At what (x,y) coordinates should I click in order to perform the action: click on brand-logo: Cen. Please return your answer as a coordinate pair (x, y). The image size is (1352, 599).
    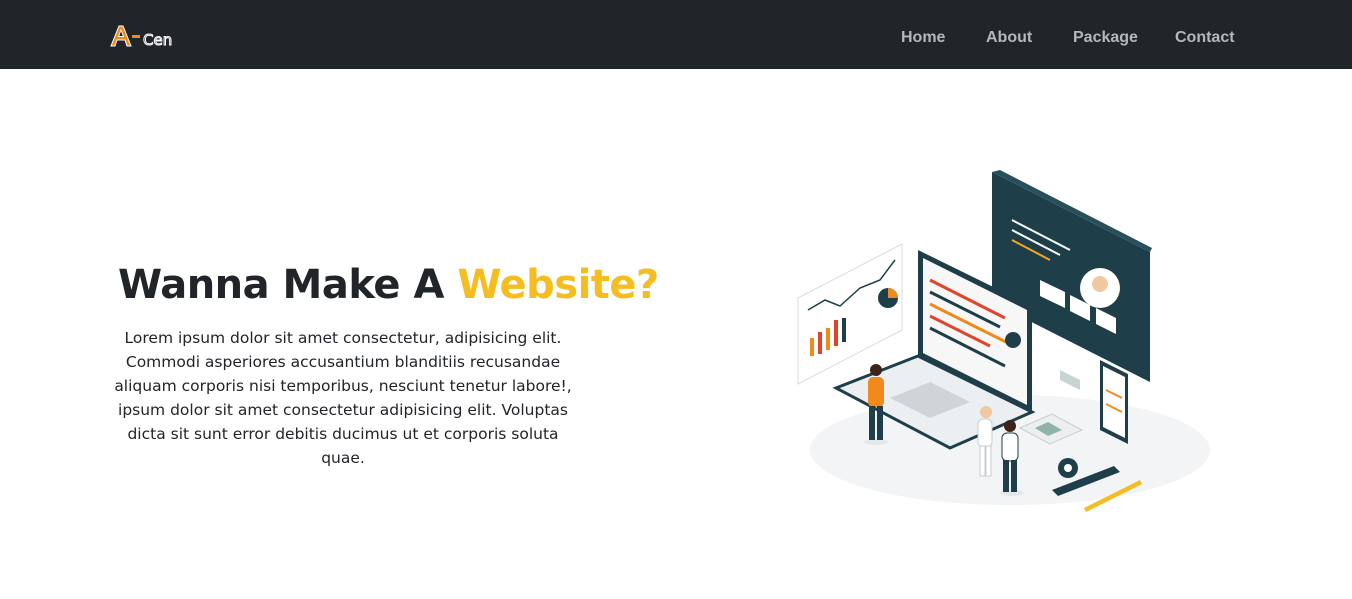
    Looking at the image, I should click on (149, 36).